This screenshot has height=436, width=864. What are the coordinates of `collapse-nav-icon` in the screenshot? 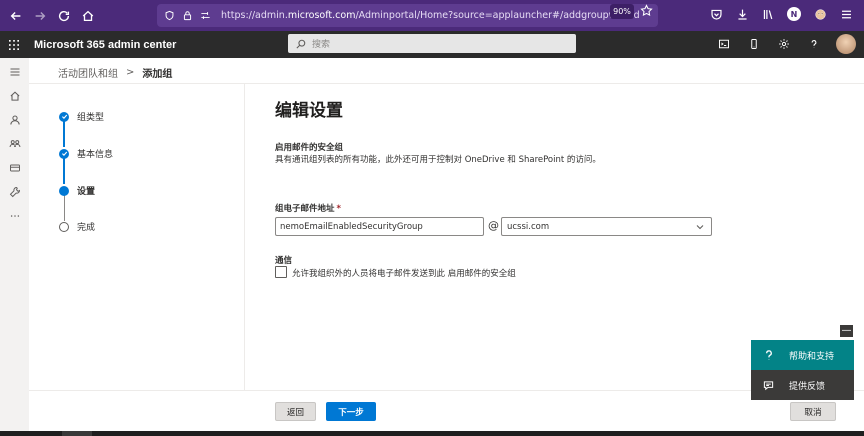 It's located at (14, 72).